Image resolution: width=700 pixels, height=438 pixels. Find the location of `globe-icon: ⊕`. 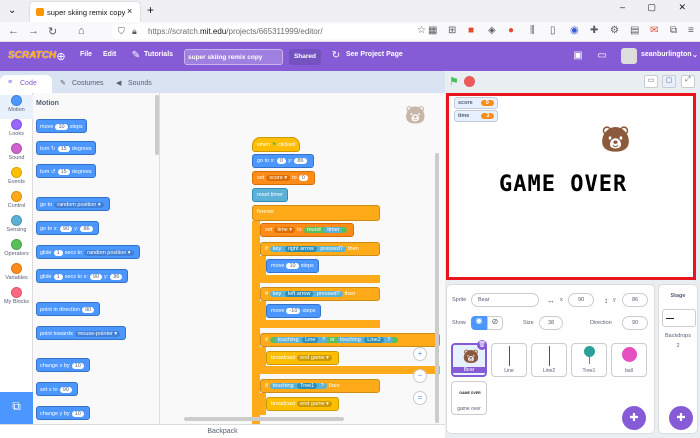

globe-icon: ⊕ is located at coordinates (61, 56).